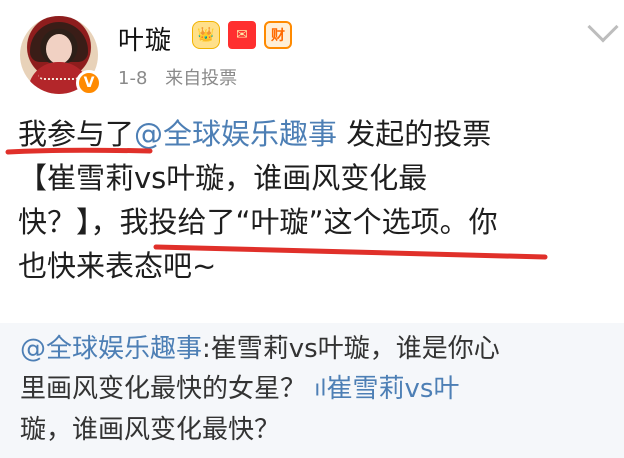 The image size is (624, 458). I want to click on post-line-3: 快？】，我投给了“叶璇”这个选项。你, so click(318, 222).